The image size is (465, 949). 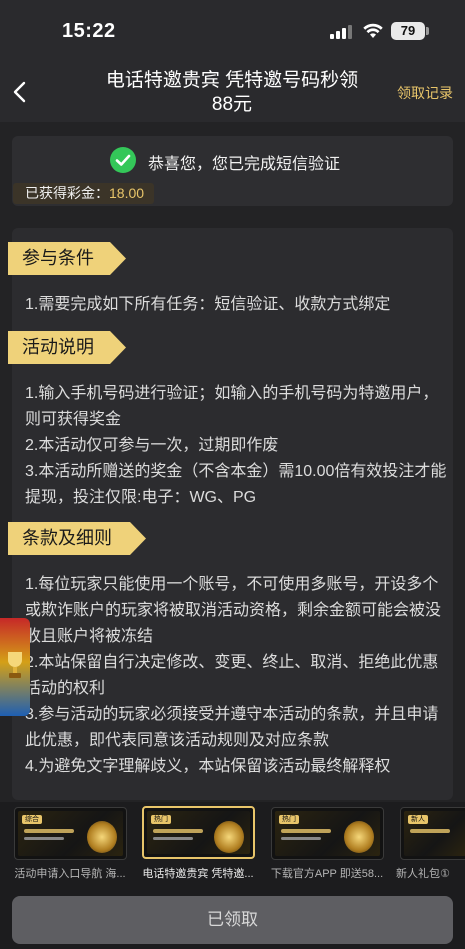 I want to click on activity-banner: 新人, so click(x=432, y=833).